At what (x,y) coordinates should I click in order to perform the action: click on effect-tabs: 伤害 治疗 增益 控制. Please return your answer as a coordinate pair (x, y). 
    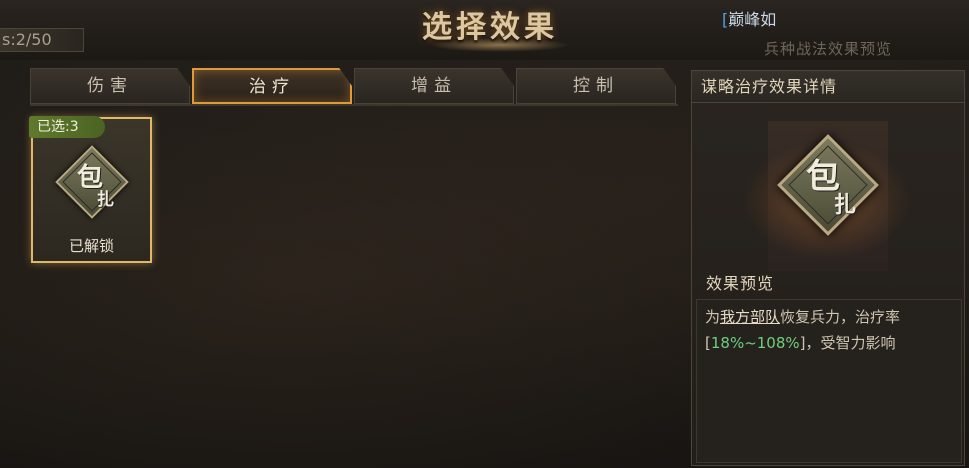
    Looking at the image, I should click on (354, 86).